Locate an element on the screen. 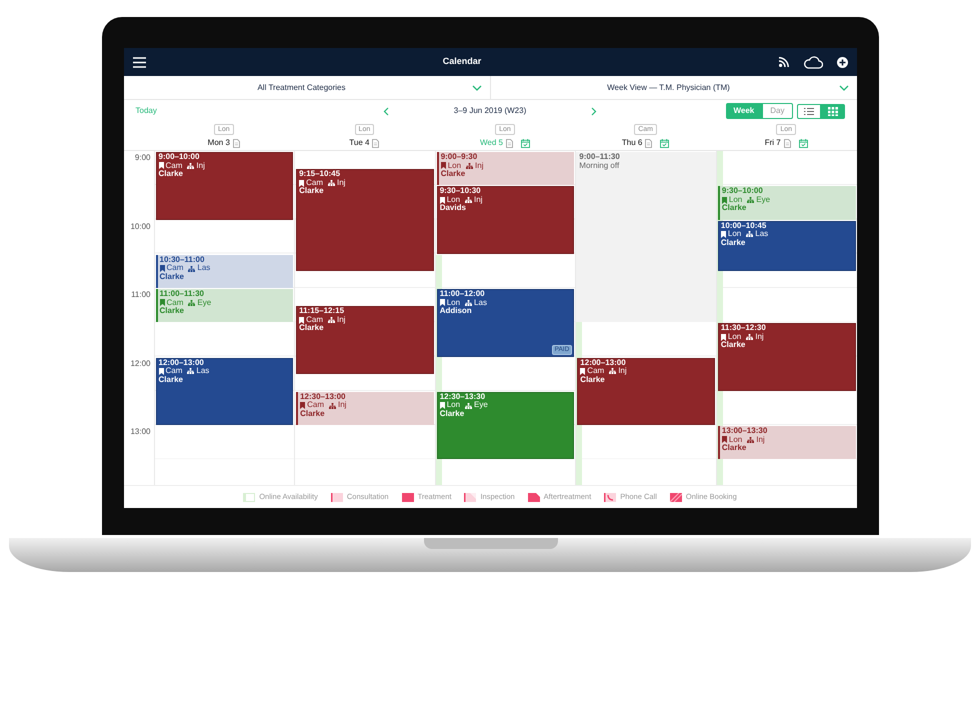 Image resolution: width=980 pixels, height=710 pixels. appointment-block: 11:15–12:15 Cam Inj Clarke is located at coordinates (365, 340).